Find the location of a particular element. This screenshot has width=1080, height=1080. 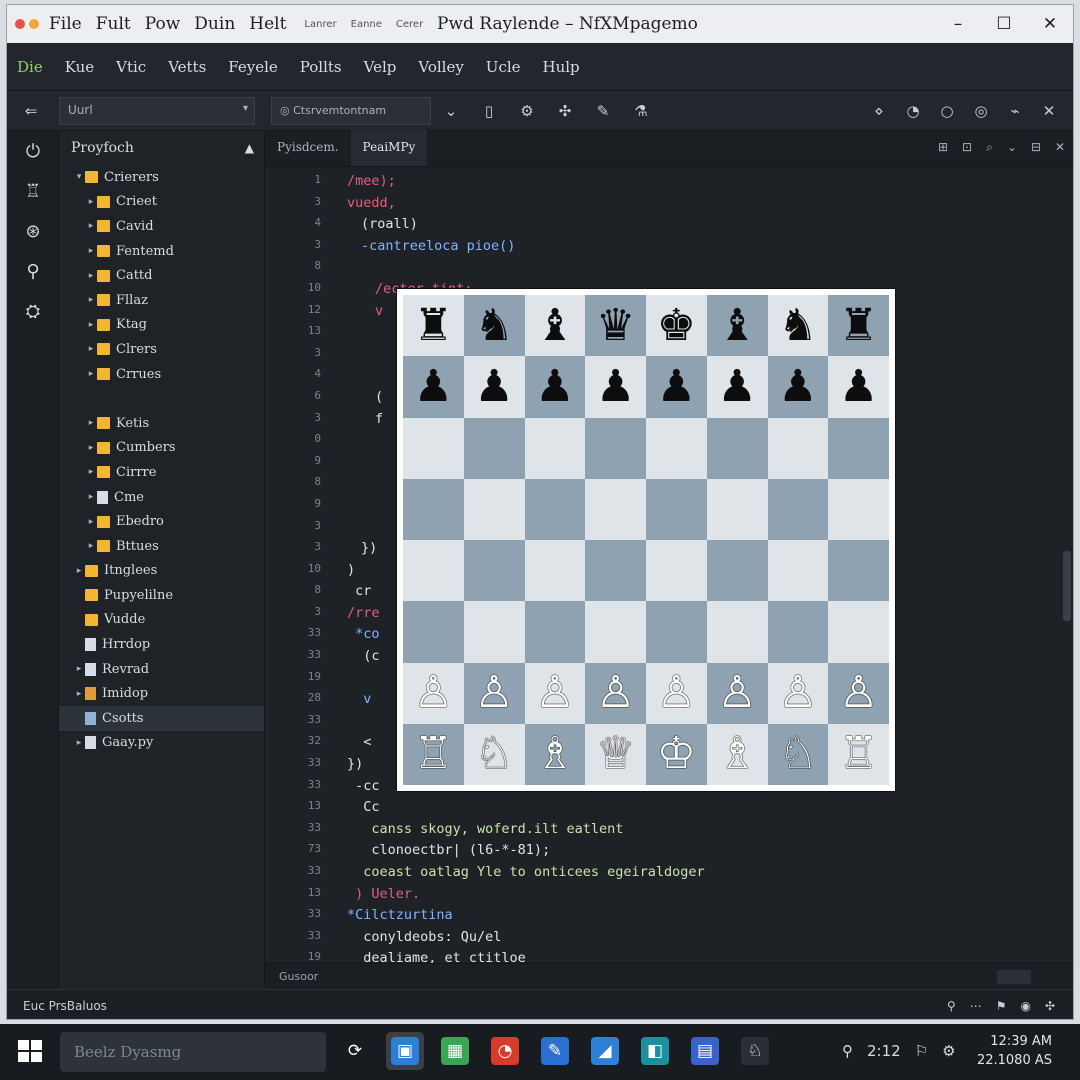

tray-text: 2:12 is located at coordinates (884, 1051).